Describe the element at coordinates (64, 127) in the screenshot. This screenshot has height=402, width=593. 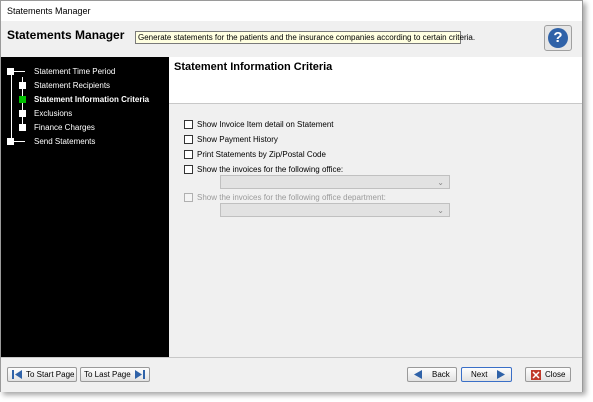
I see `sidebar-item-label: Finance Charges` at that location.